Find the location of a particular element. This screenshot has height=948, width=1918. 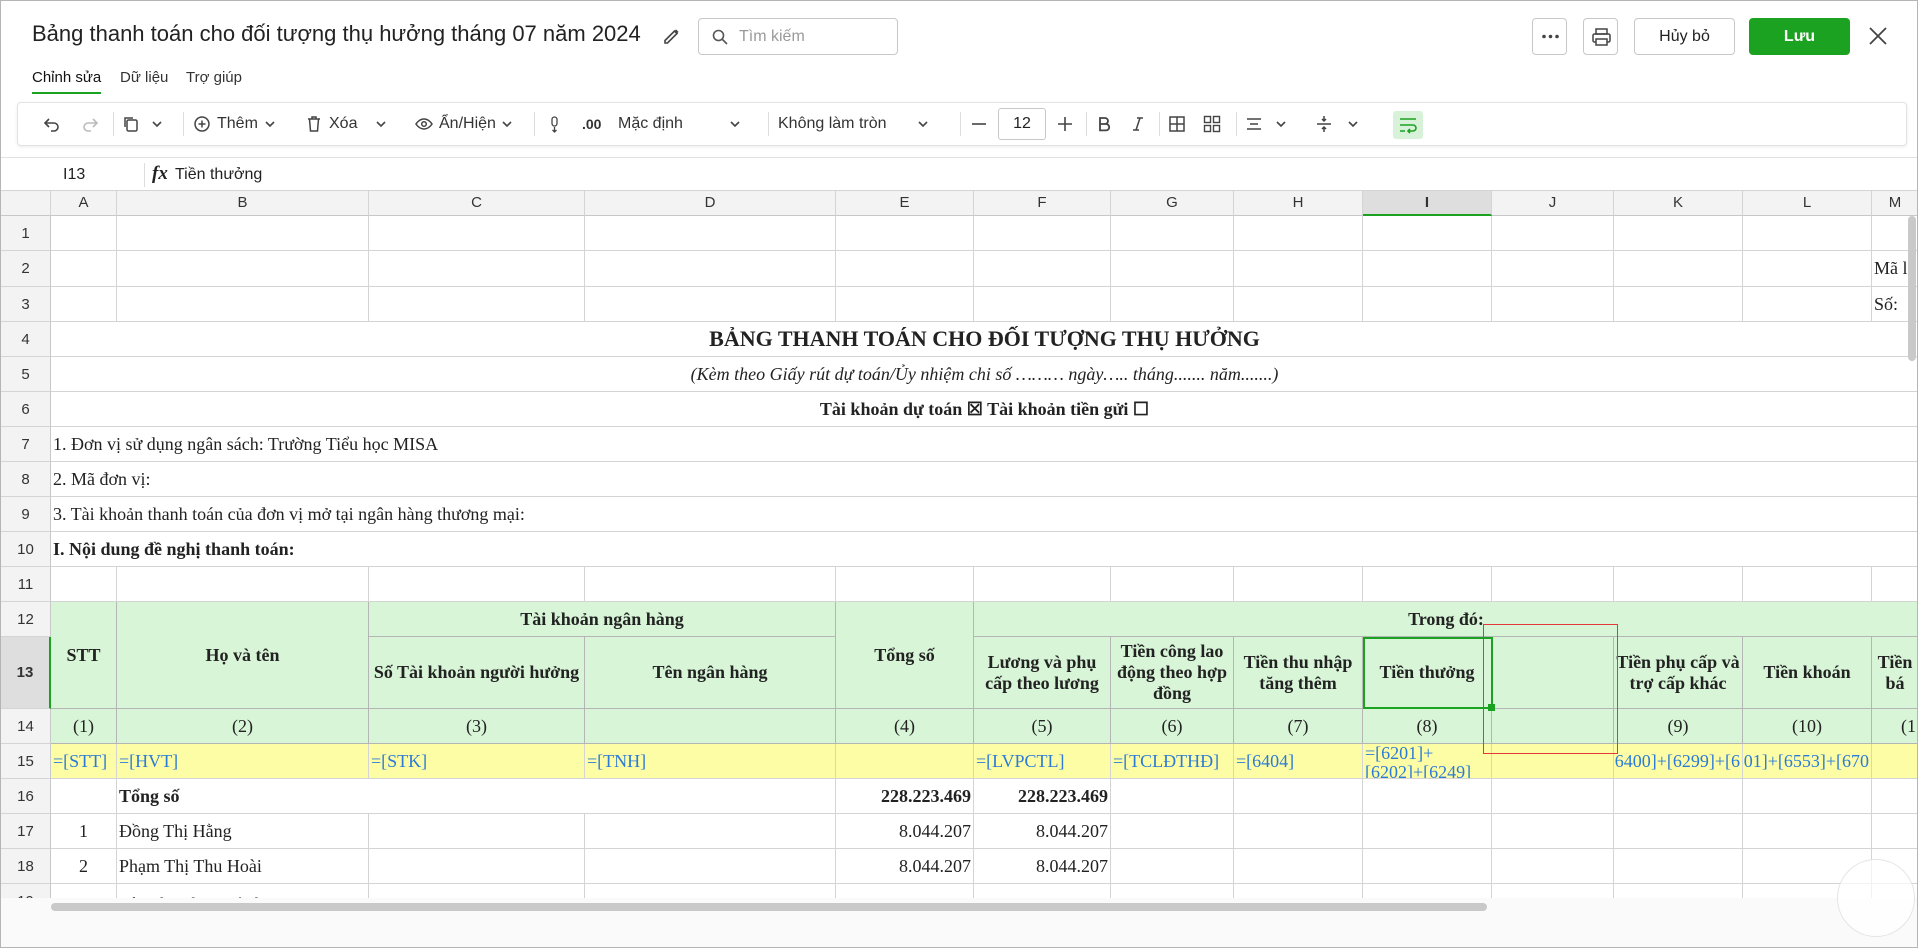

pencil-edit-icon is located at coordinates (672, 36).